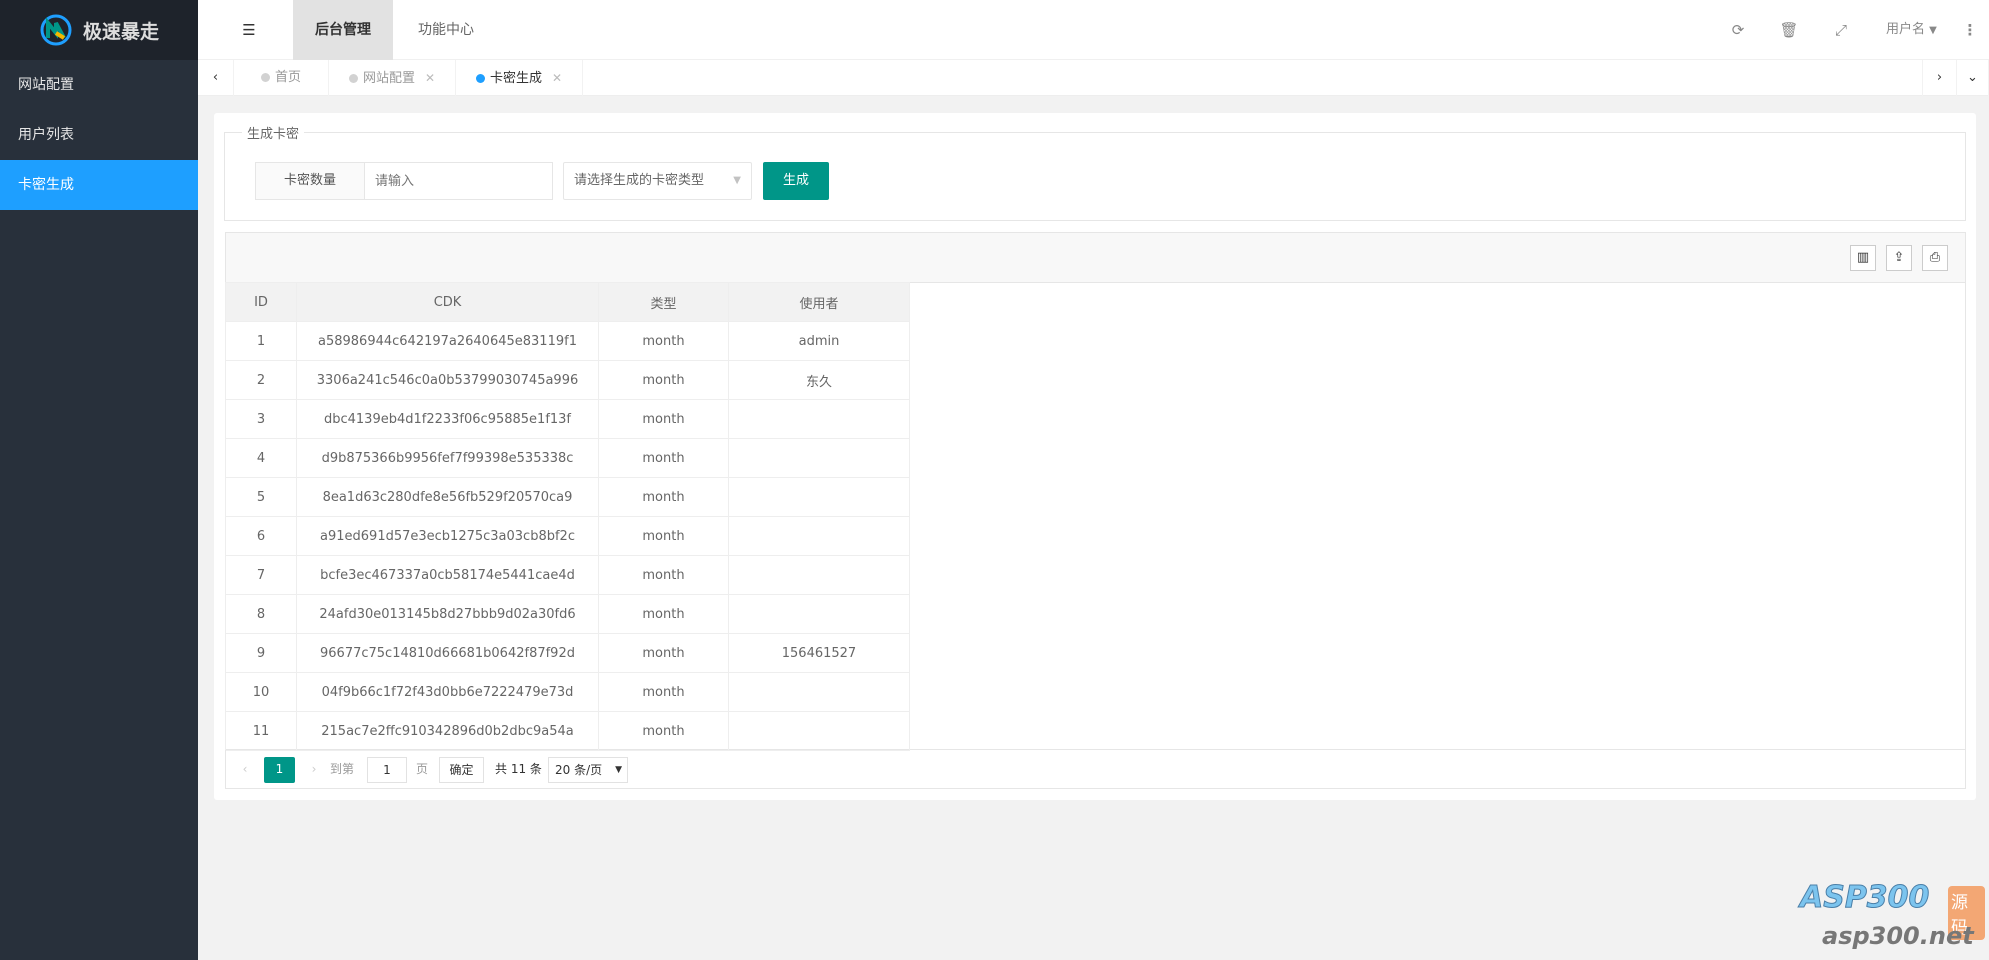  What do you see at coordinates (99, 30) in the screenshot?
I see `logo: 极速暴走` at bounding box center [99, 30].